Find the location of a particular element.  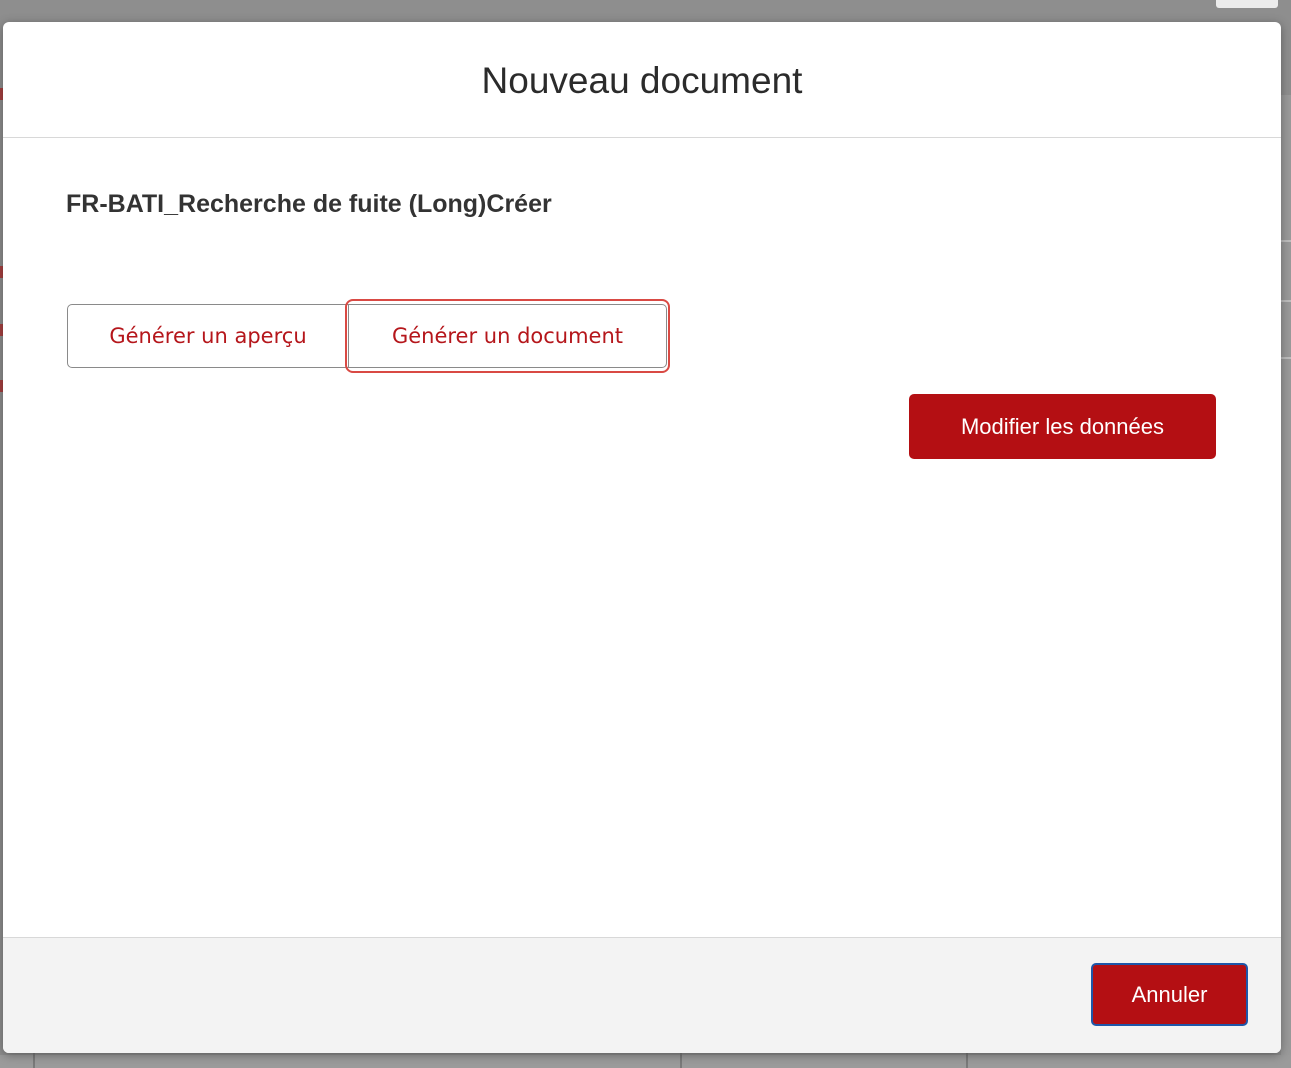

generate-document-button: Générer un document is located at coordinates (507, 336).